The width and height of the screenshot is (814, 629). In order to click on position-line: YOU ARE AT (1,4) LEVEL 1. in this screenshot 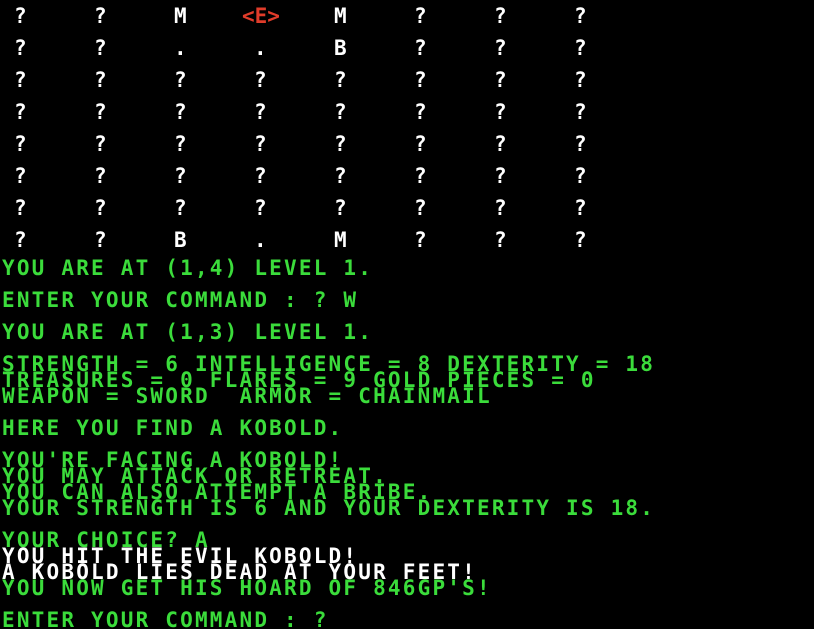, I will do `click(188, 268)`.